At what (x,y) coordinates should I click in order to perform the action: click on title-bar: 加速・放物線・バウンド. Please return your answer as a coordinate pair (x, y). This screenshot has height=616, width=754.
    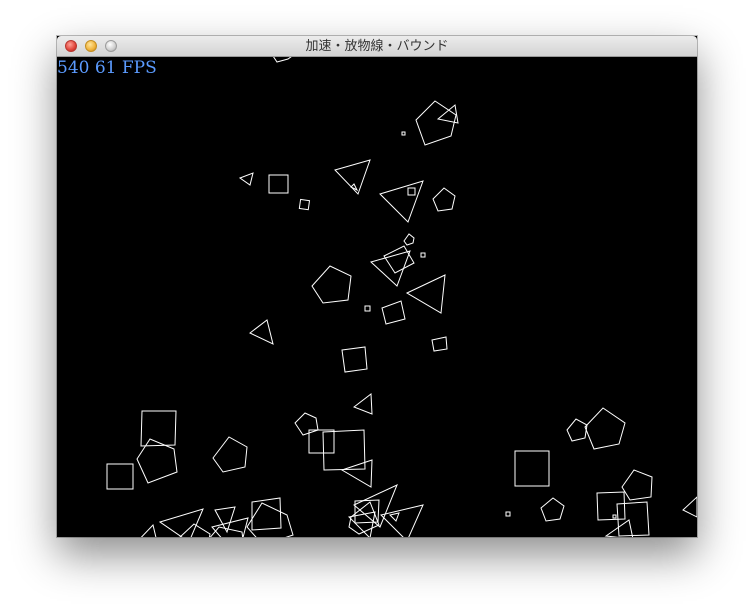
    Looking at the image, I should click on (377, 46).